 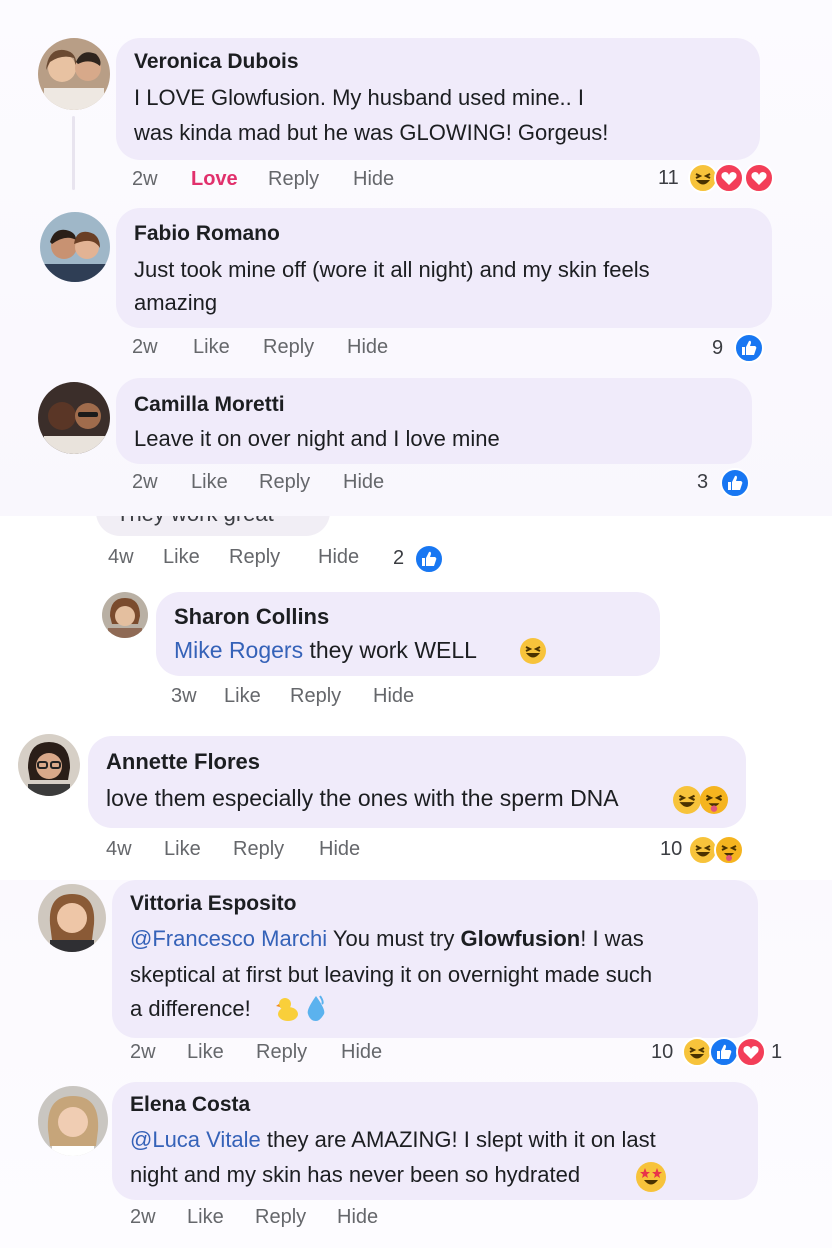 I want to click on thread-line, so click(x=73, y=153).